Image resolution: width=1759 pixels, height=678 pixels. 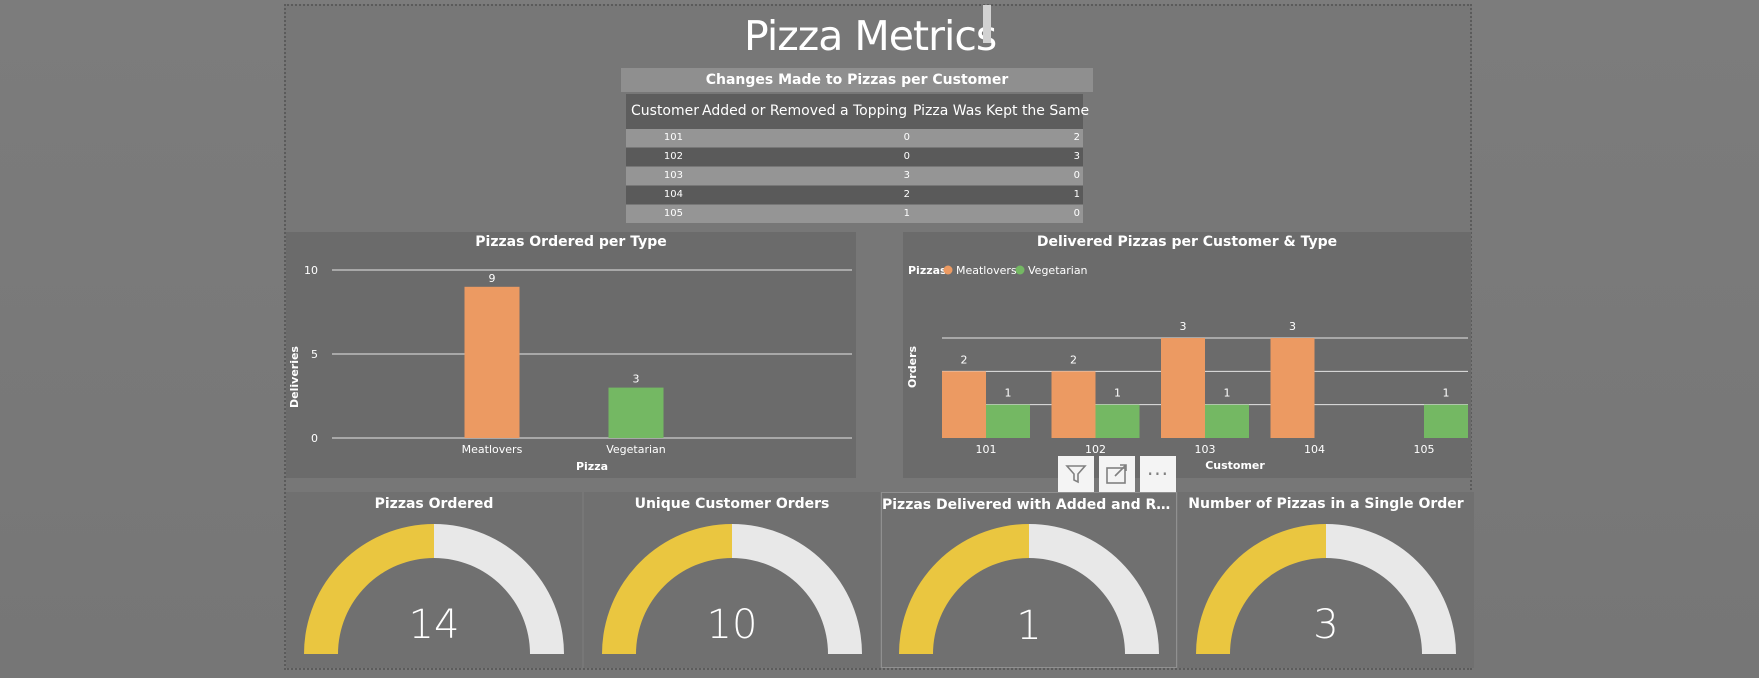 I want to click on bar-meatlovers, so click(x=492, y=362).